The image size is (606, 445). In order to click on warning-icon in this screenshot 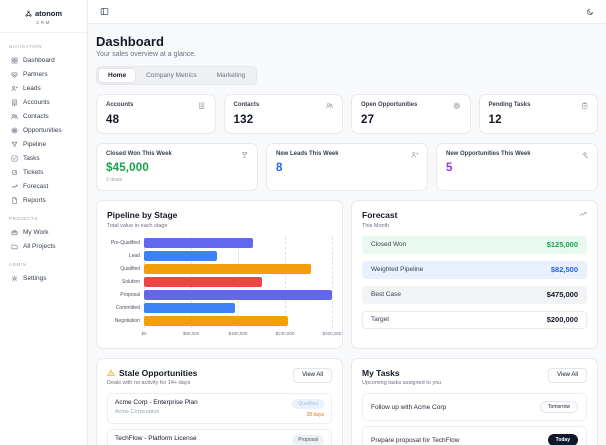, I will do `click(111, 373)`.